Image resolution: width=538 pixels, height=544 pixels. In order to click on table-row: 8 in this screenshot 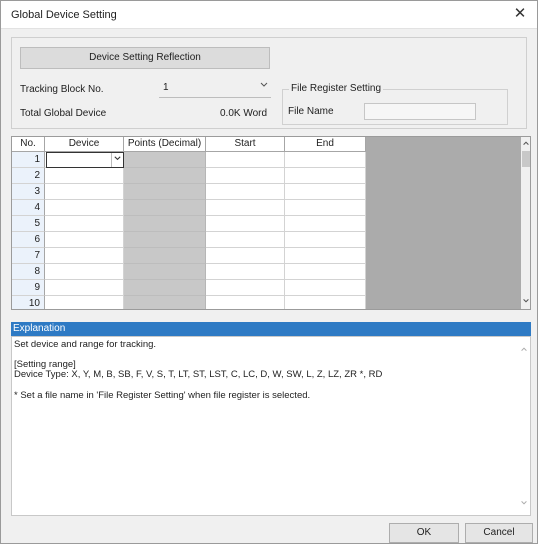, I will do `click(189, 272)`.